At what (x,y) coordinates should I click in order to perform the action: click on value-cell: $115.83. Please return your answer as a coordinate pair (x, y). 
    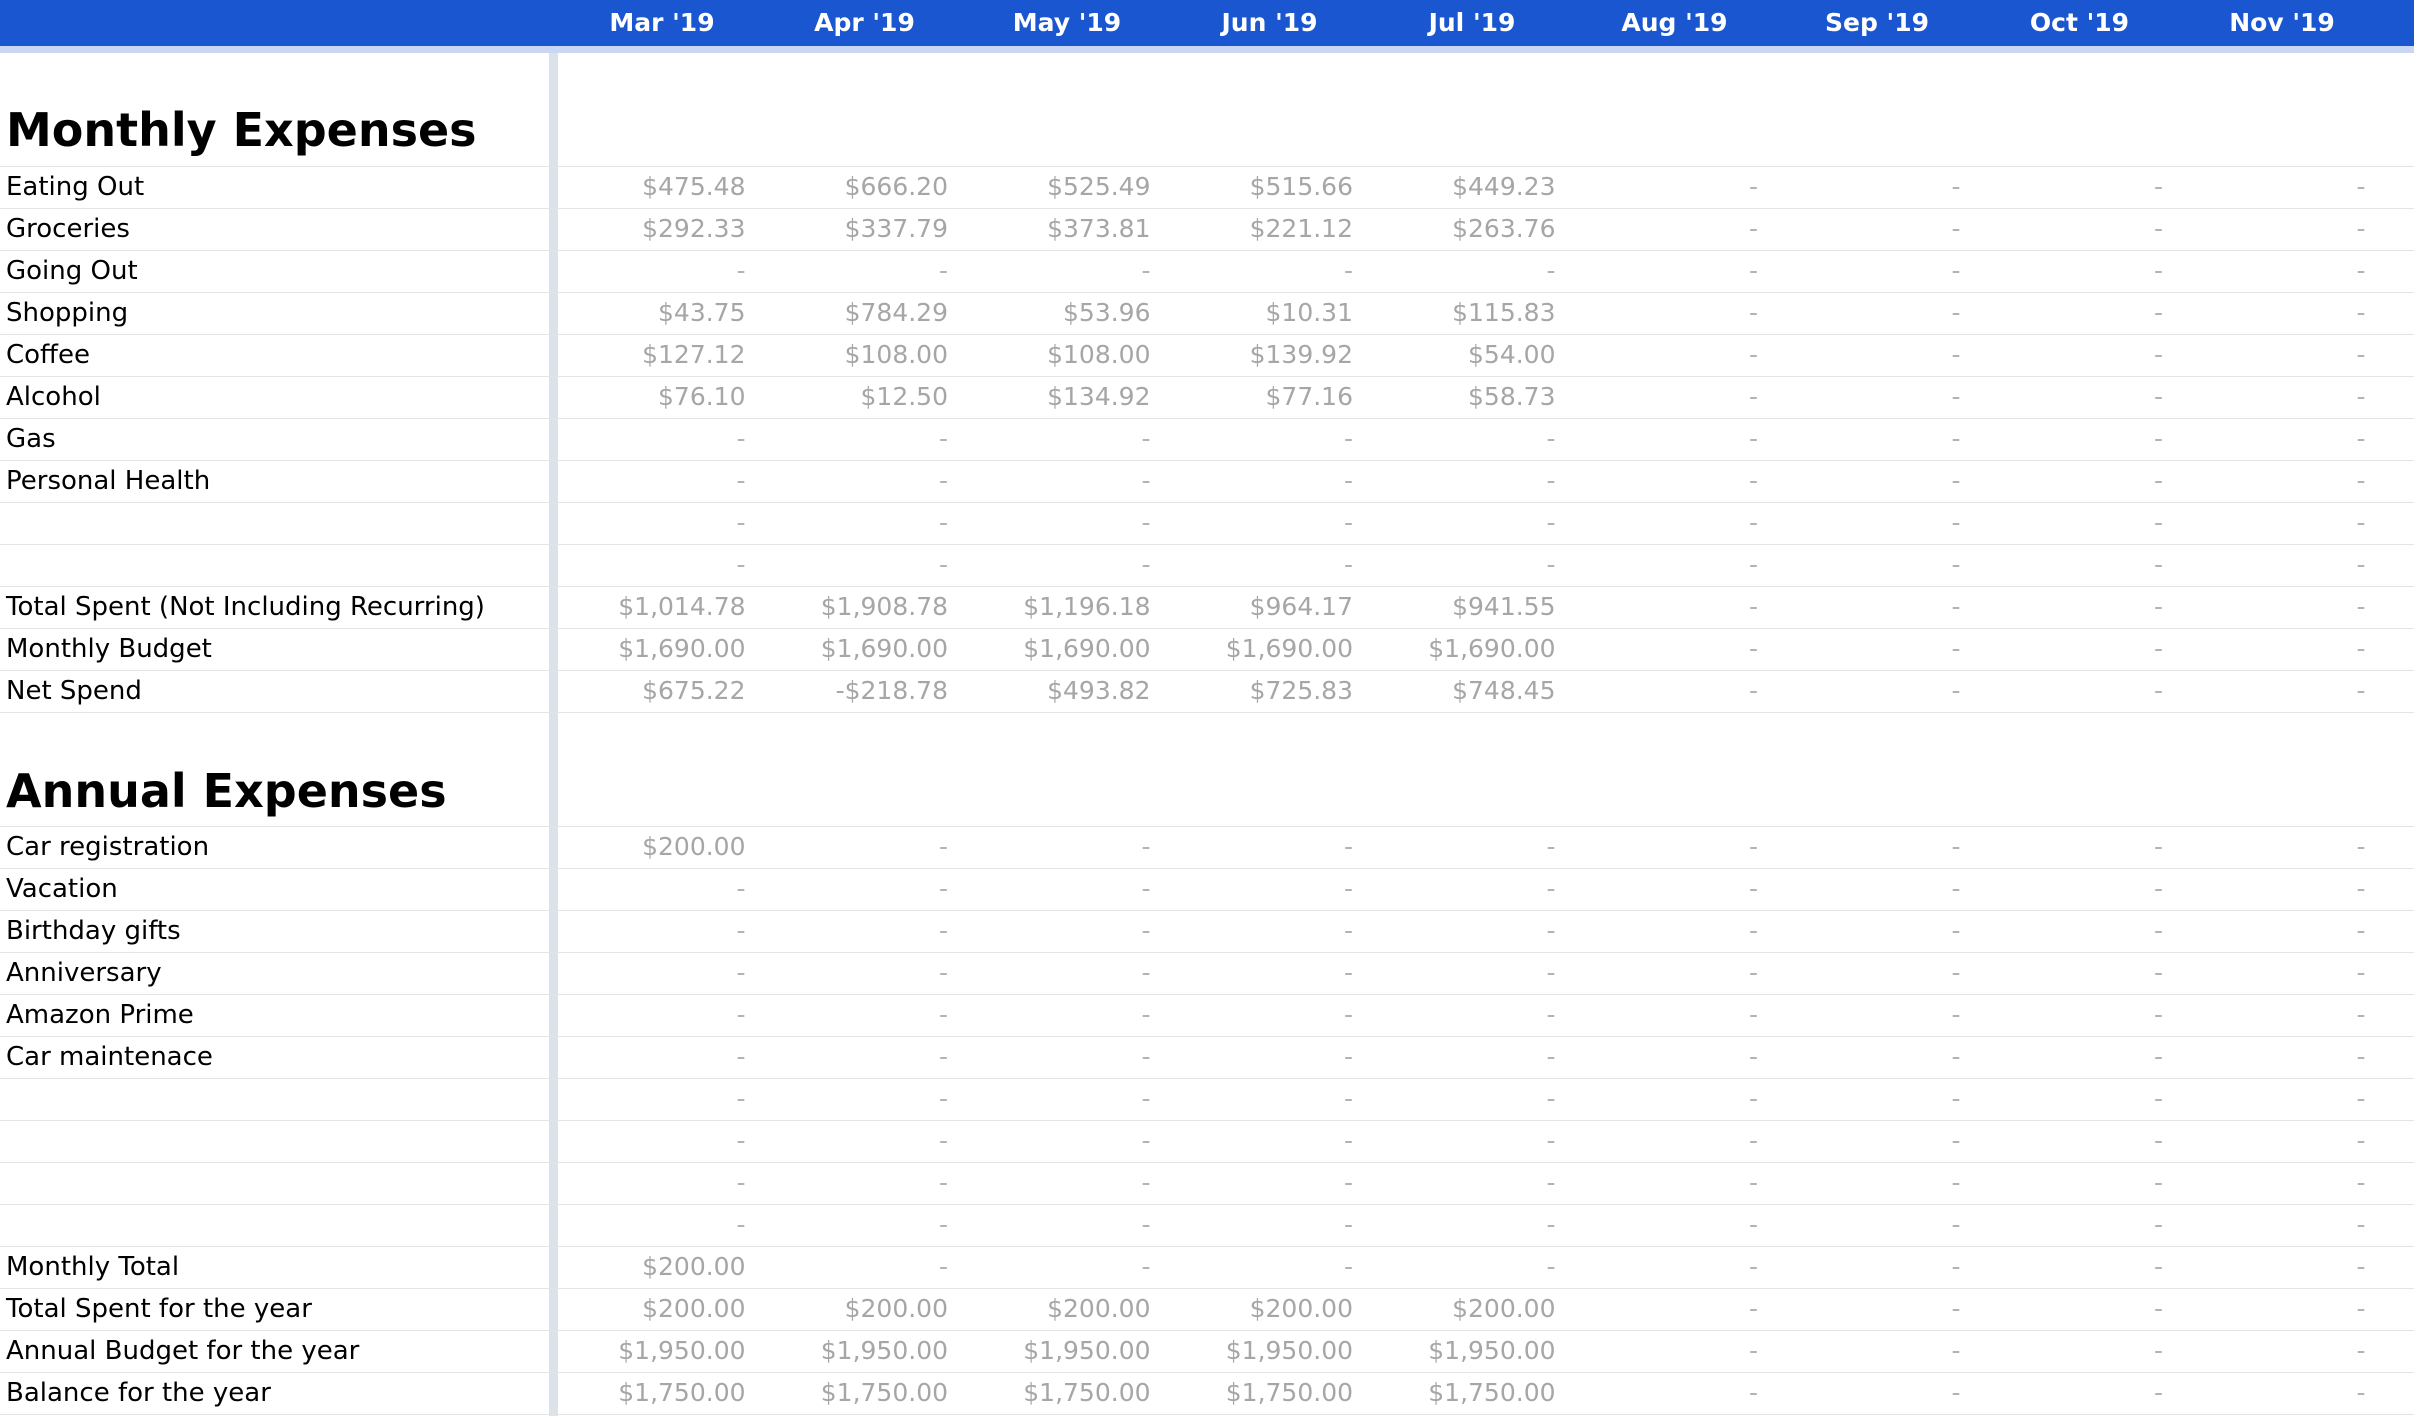
    Looking at the image, I should click on (1460, 313).